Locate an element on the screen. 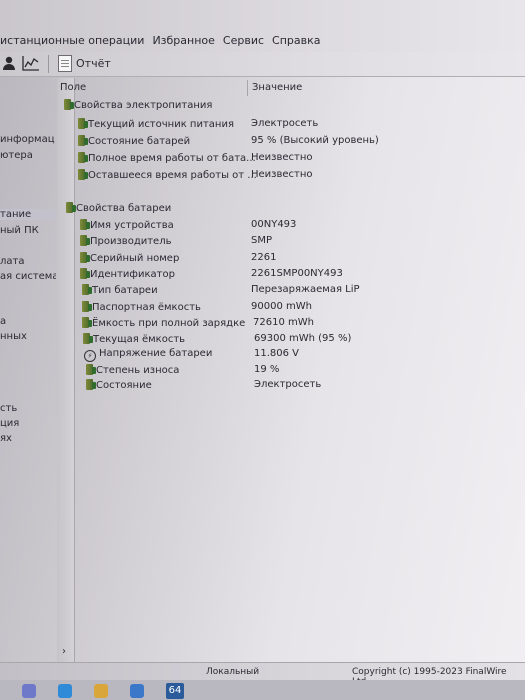 The image size is (525, 700). taskbar: 64 is located at coordinates (262, 690).